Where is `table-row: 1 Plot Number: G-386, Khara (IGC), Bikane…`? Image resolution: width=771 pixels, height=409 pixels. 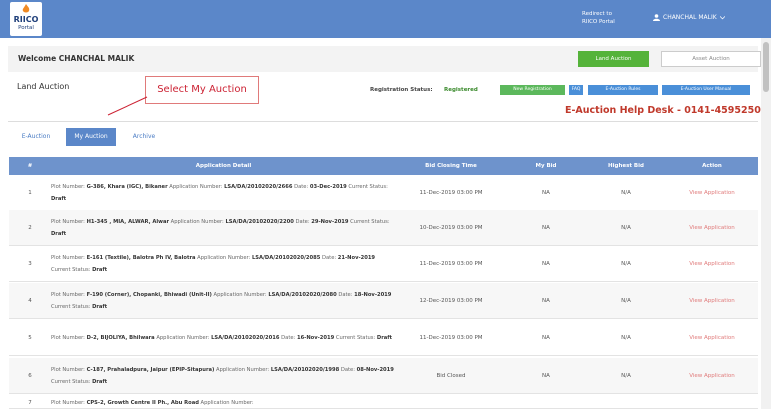 table-row: 1 Plot Number: G-386, Khara (IGC), Bikane… is located at coordinates (383, 193).